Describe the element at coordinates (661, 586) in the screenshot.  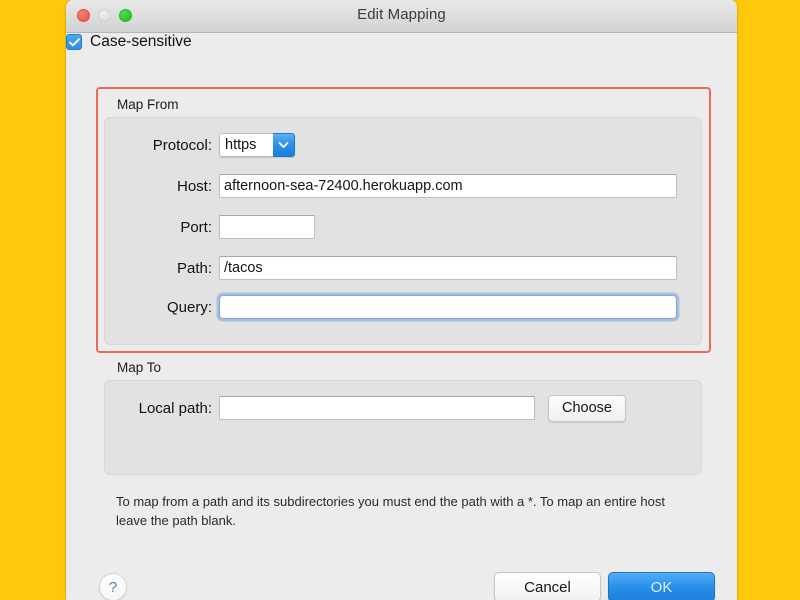
I see `ok-button: OK` at that location.